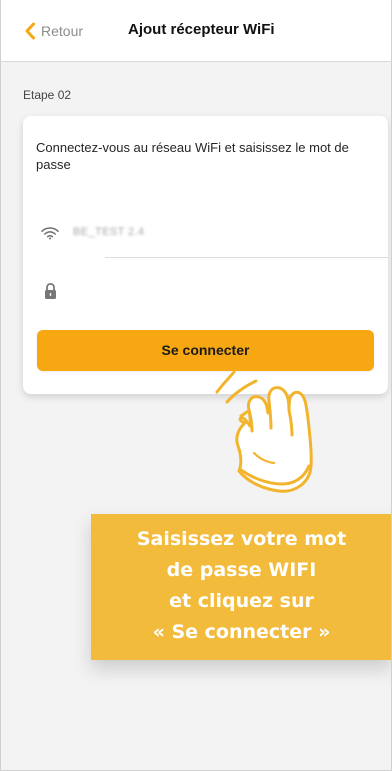  Describe the element at coordinates (241, 539) in the screenshot. I see `callout-line-1: Saisissez votre mot` at that location.